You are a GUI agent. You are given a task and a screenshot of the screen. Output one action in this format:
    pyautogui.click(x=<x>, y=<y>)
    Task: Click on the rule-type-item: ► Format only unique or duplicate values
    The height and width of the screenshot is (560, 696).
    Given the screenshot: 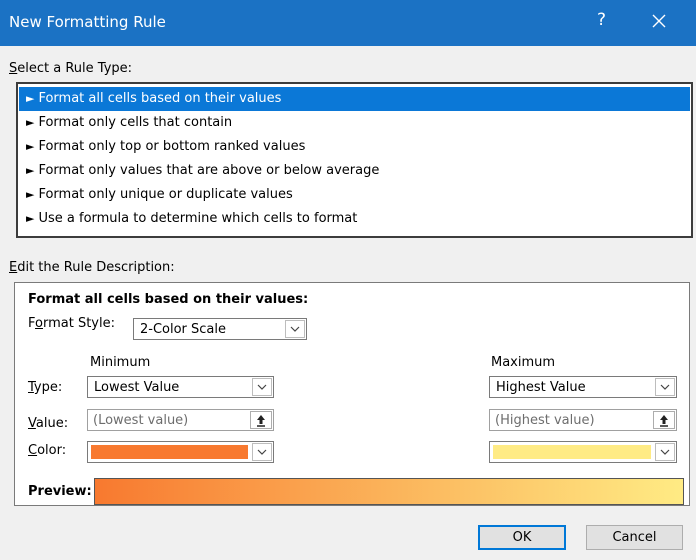 What is the action you would take?
    pyautogui.click(x=354, y=195)
    